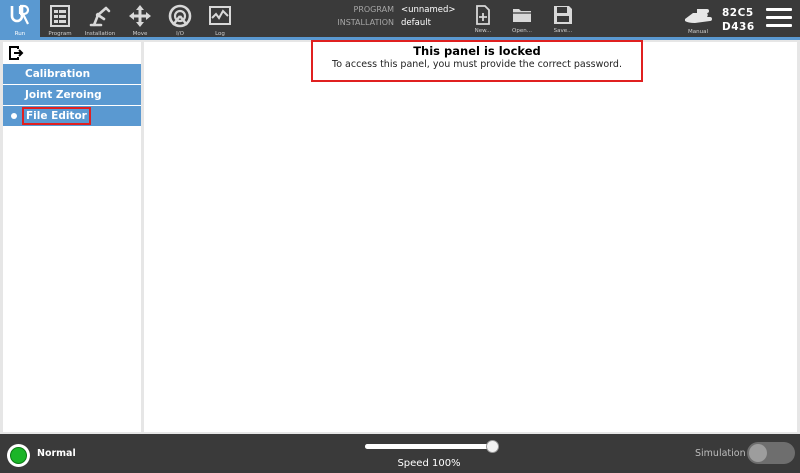 The width and height of the screenshot is (800, 473). What do you see at coordinates (563, 15) in the screenshot?
I see `save-icon` at bounding box center [563, 15].